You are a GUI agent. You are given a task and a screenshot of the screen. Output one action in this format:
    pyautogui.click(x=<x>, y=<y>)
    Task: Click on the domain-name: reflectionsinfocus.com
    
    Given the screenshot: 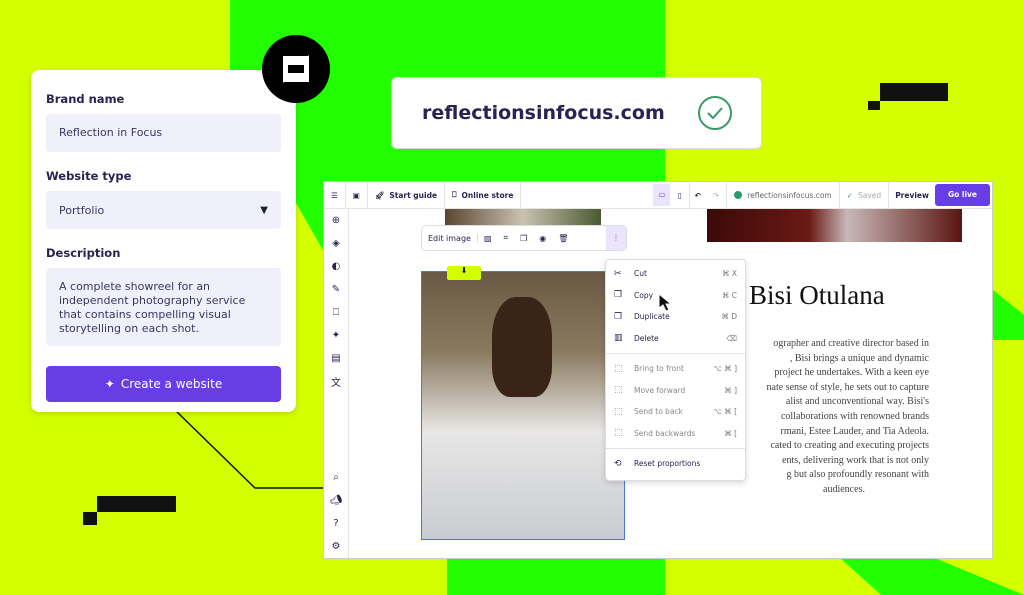 What is the action you would take?
    pyautogui.click(x=543, y=113)
    